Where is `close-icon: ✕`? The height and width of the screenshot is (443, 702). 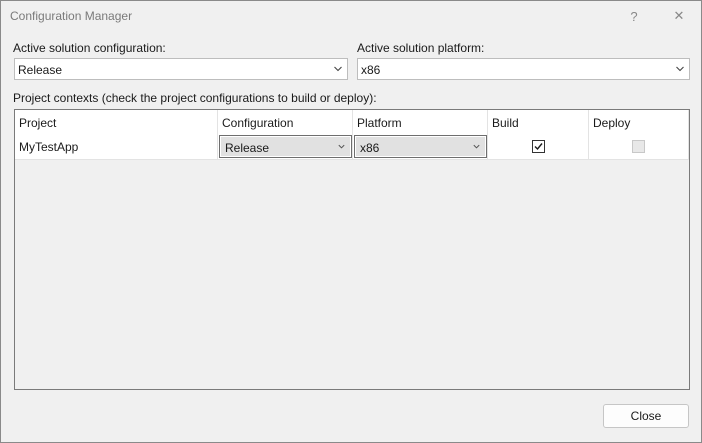
close-icon: ✕ is located at coordinates (679, 15).